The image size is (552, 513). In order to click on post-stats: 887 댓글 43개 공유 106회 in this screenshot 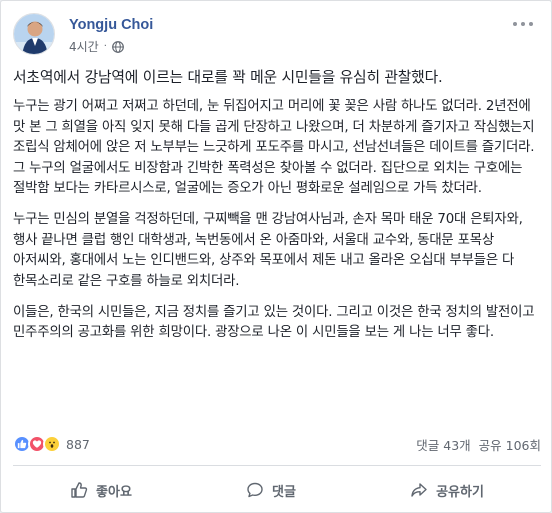, I will do `click(277, 444)`.